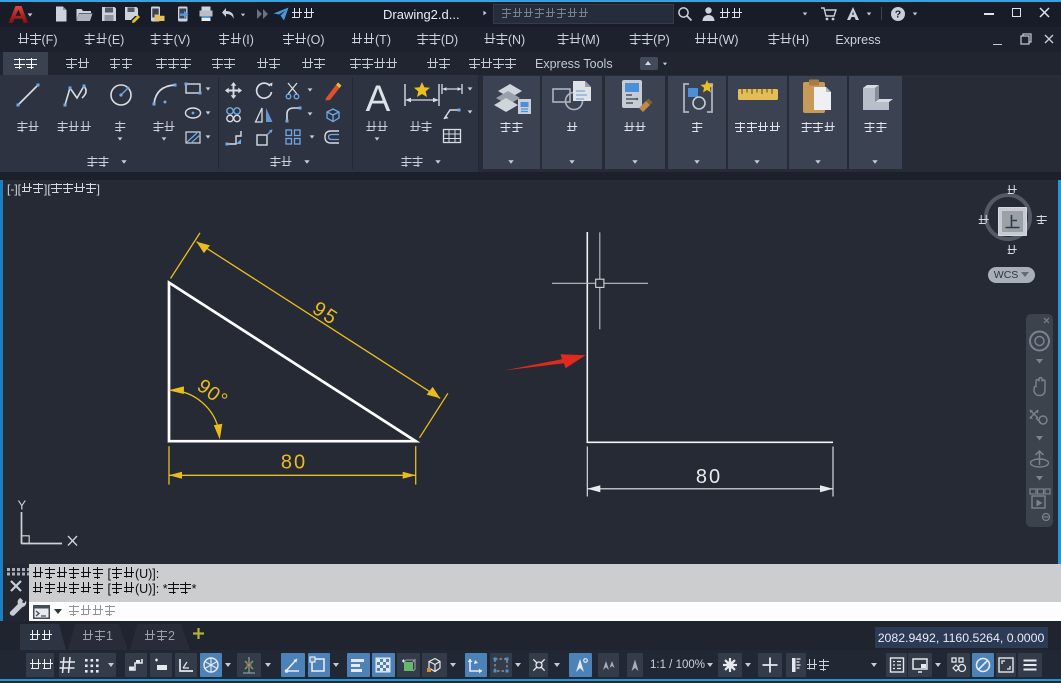  What do you see at coordinates (325, 314) in the screenshot?
I see `svg-text: 95` at bounding box center [325, 314].